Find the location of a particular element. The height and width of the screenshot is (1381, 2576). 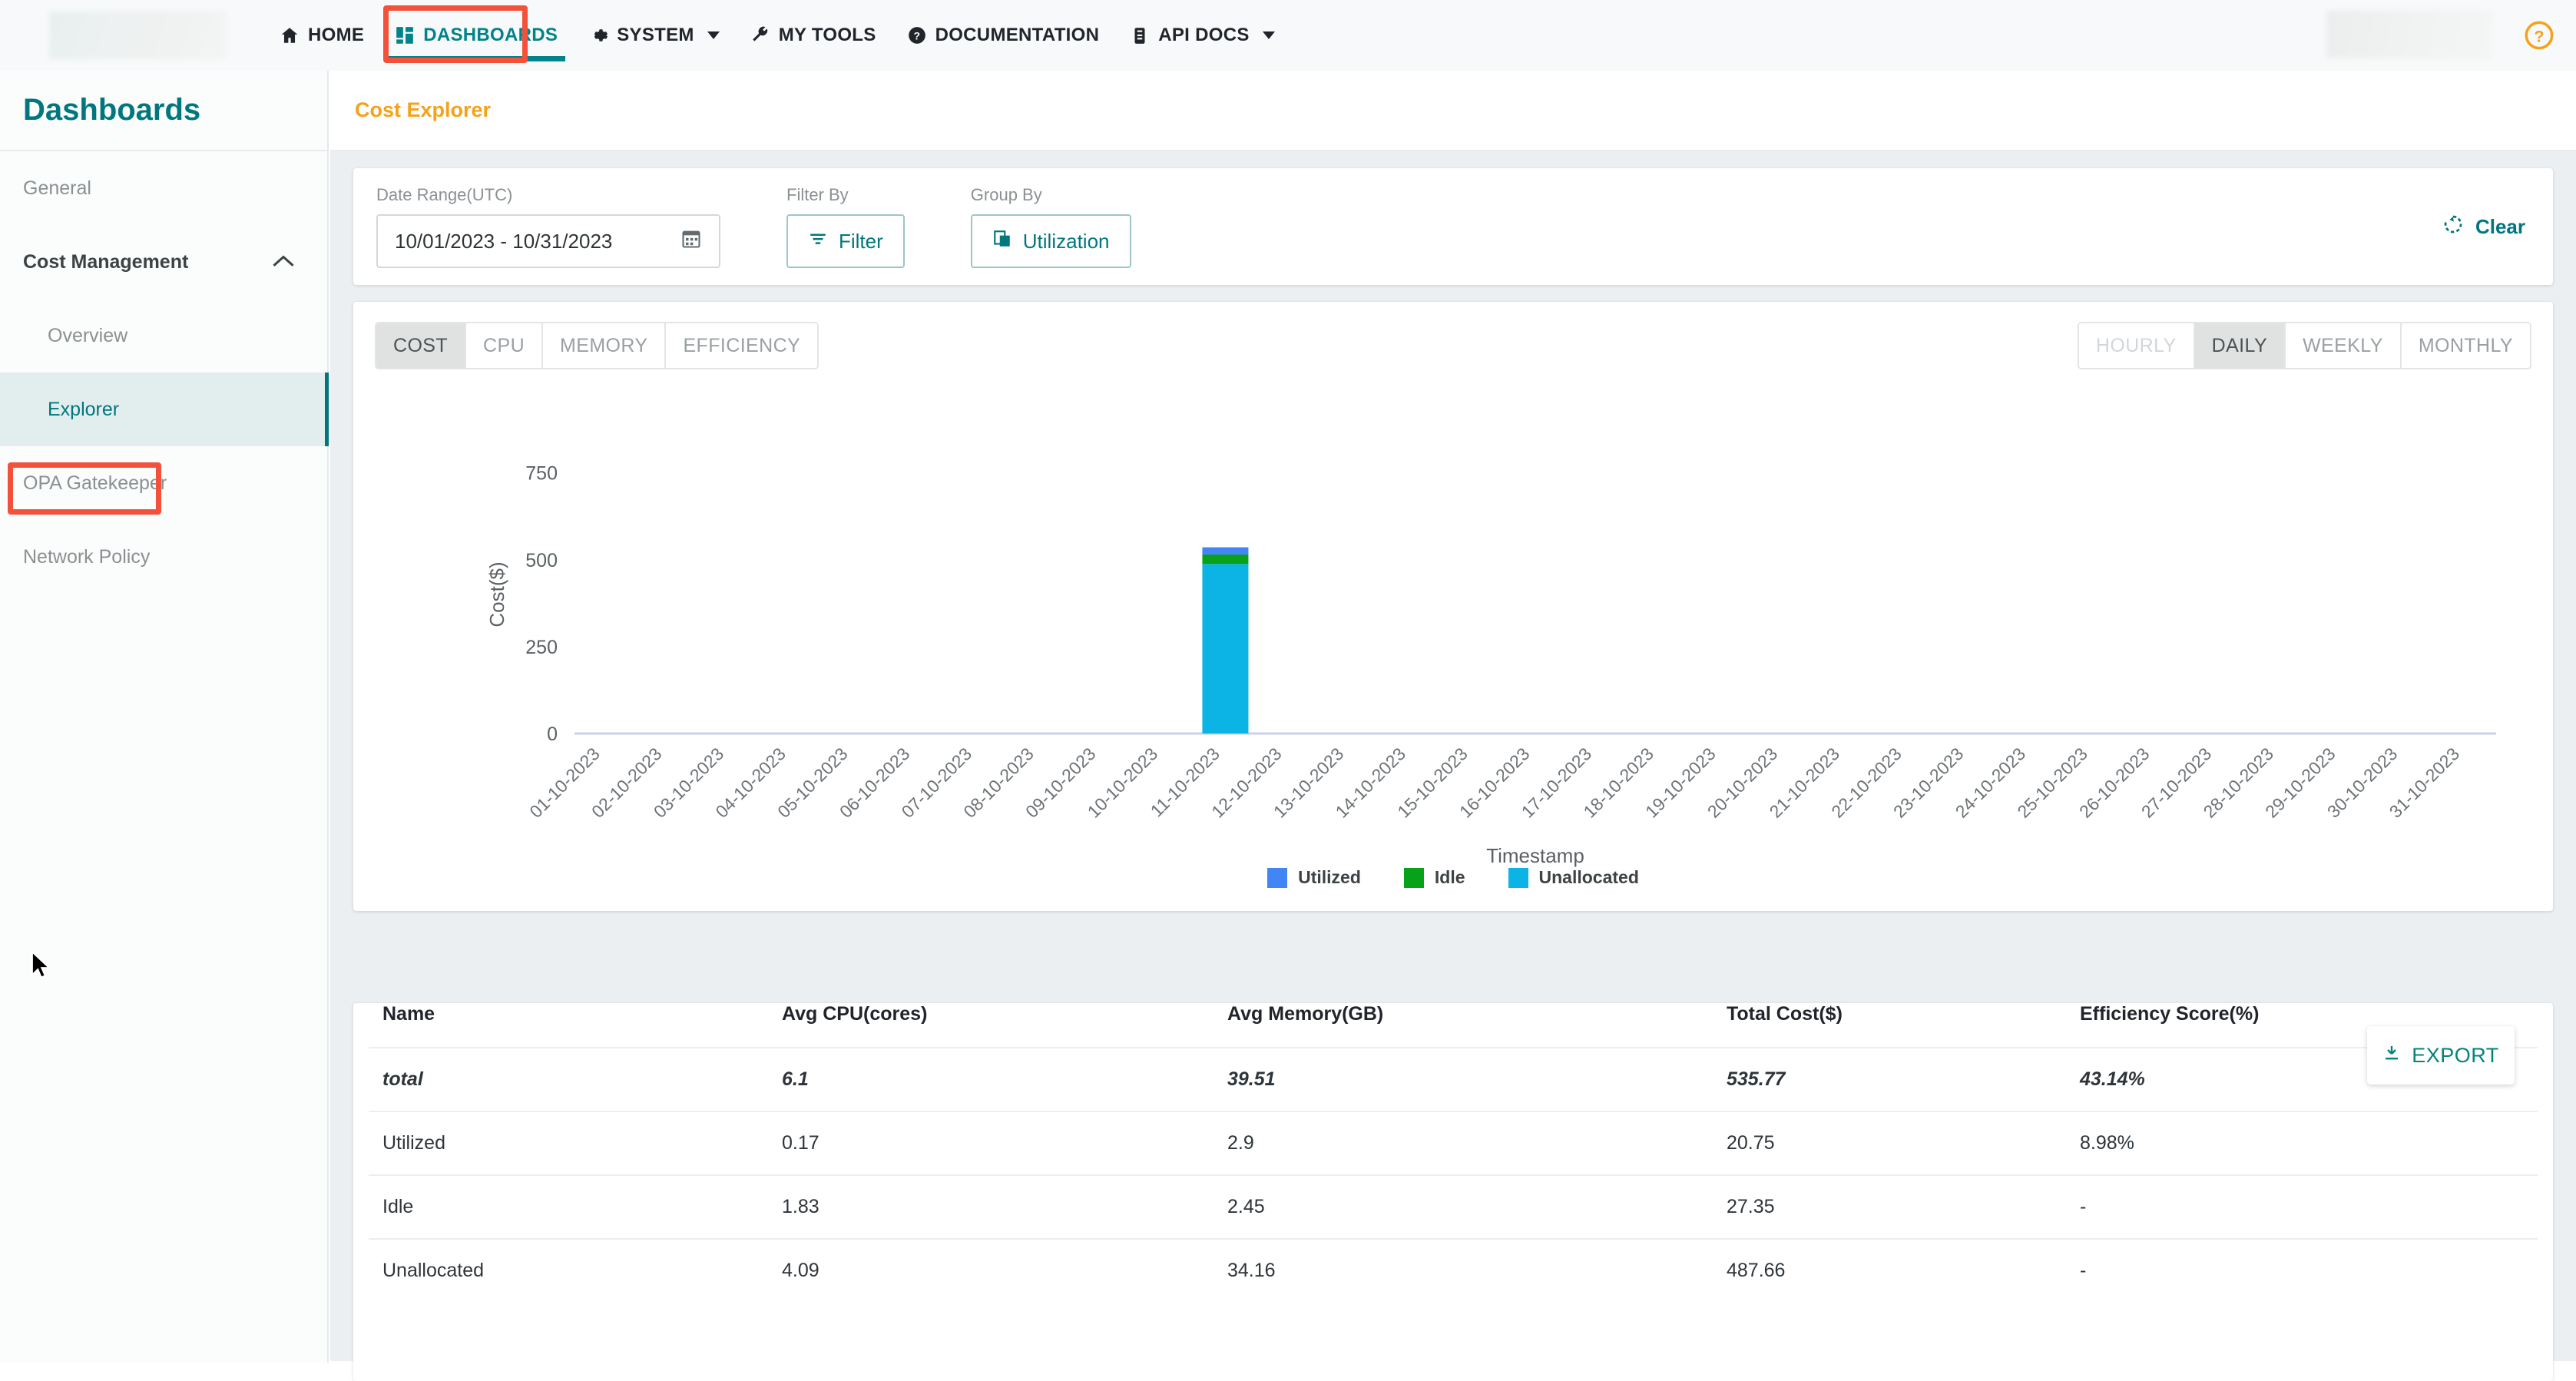

app-logo is located at coordinates (137, 35).